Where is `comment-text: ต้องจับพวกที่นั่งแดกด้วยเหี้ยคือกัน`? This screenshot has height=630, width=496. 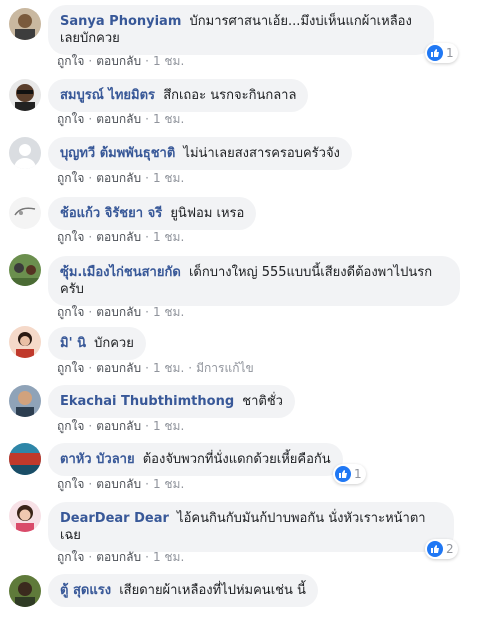 comment-text: ต้องจับพวกที่นั่งแดกด้วยเหี้ยคือกัน is located at coordinates (236, 459).